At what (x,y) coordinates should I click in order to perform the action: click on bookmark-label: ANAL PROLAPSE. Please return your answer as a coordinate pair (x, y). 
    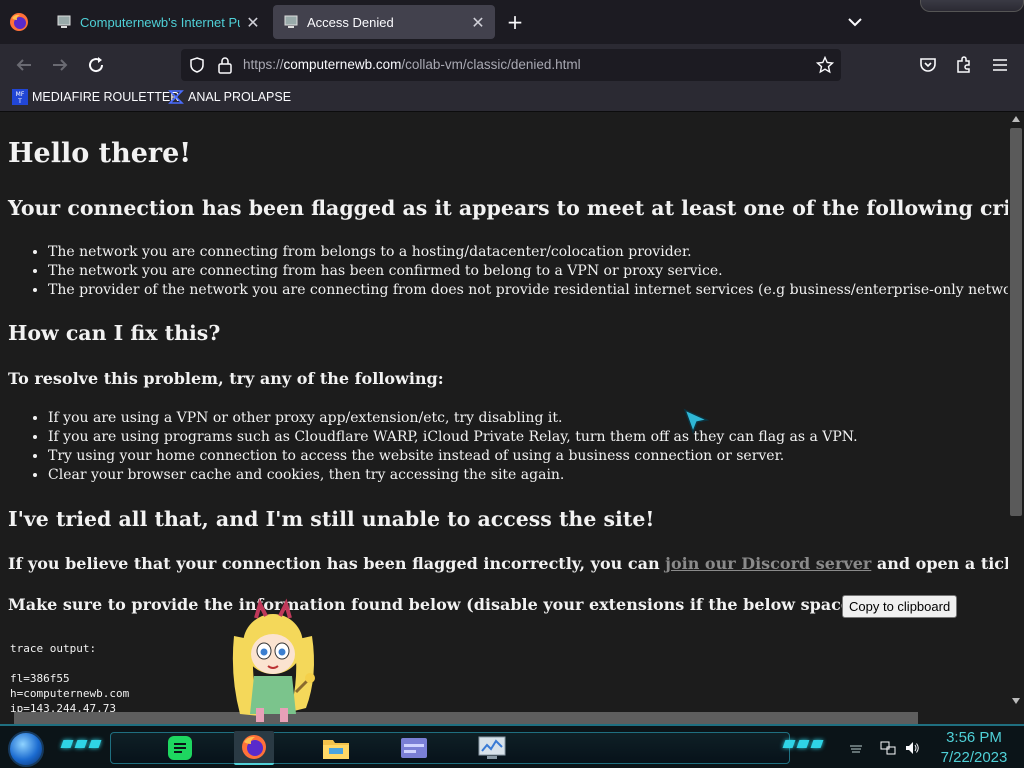
    Looking at the image, I should click on (240, 97).